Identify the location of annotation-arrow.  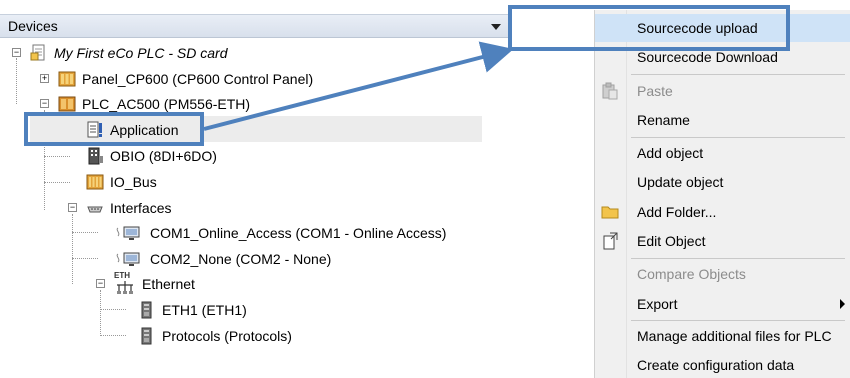
(358, 86).